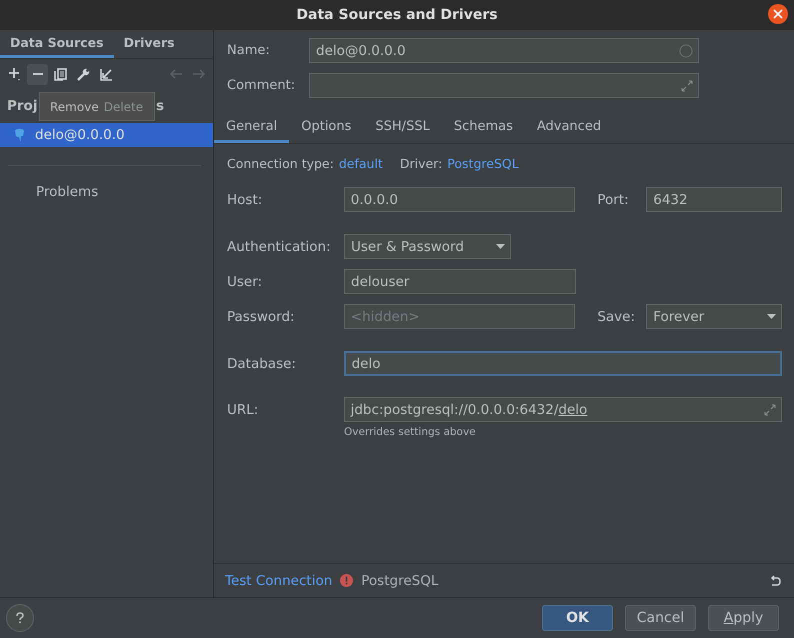  Describe the element at coordinates (421, 163) in the screenshot. I see `field-label: Driver:` at that location.